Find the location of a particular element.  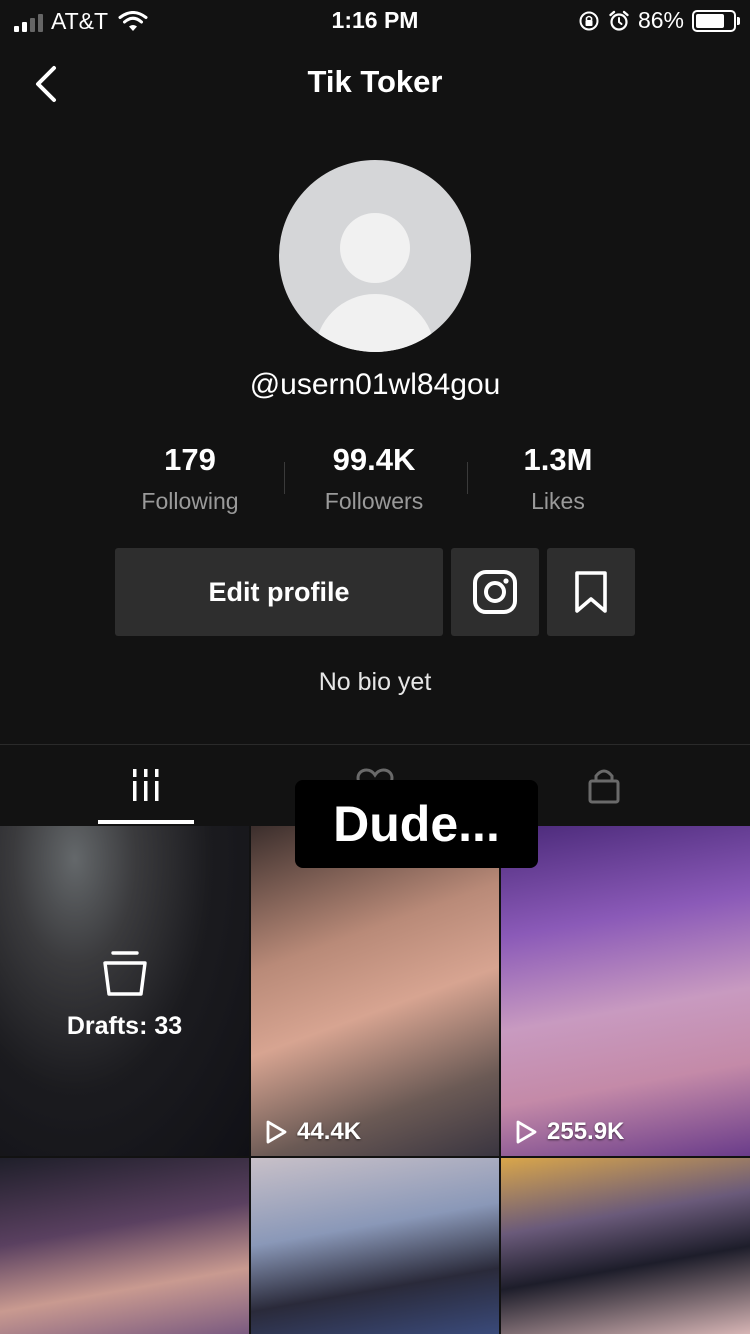

page-title: Tik Toker is located at coordinates (375, 81).